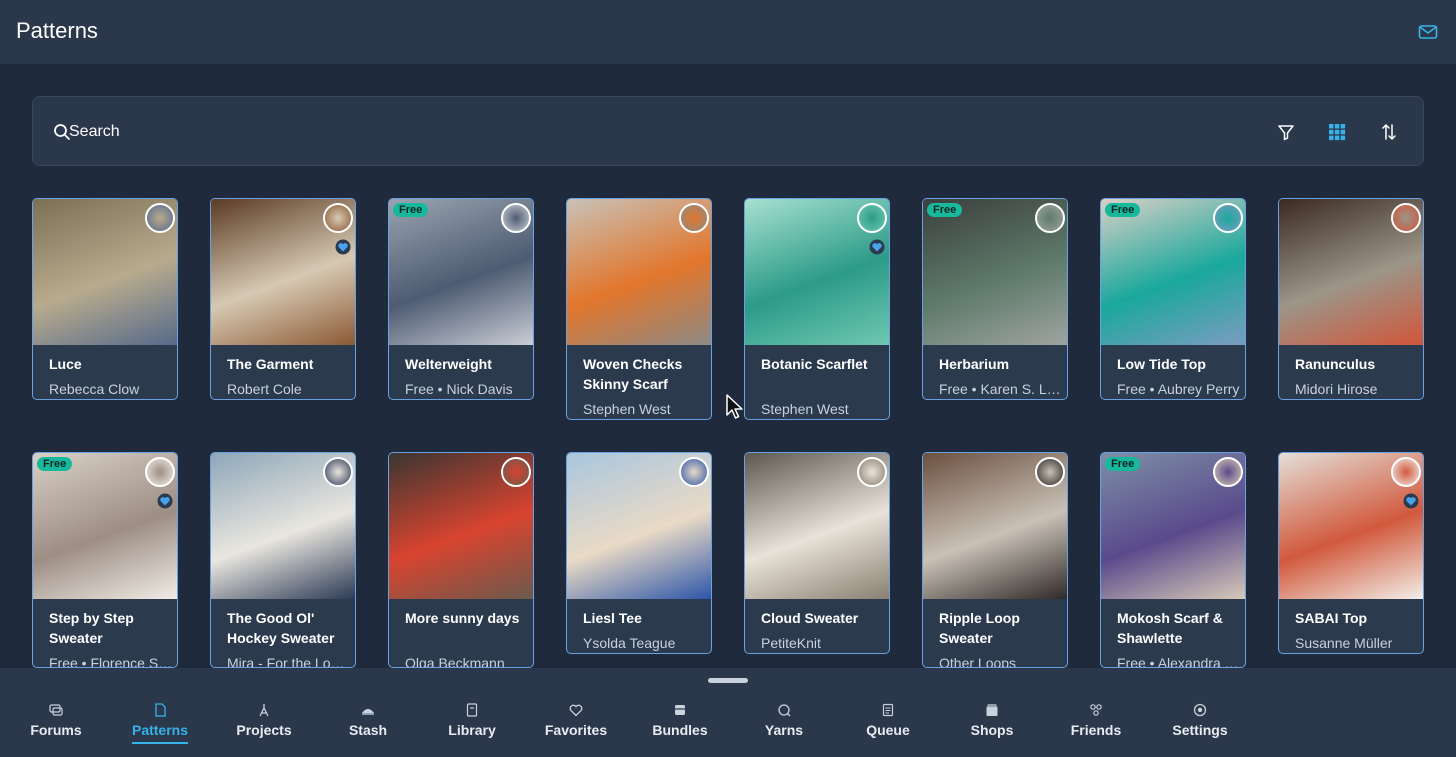 The height and width of the screenshot is (757, 1456). What do you see at coordinates (1336, 389) in the screenshot?
I see `pattern-designer: Midori Hirose` at bounding box center [1336, 389].